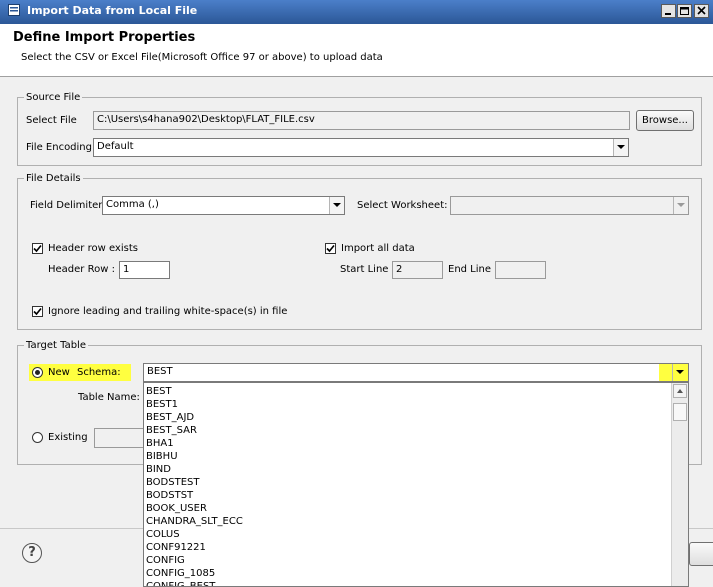 The image size is (713, 587). What do you see at coordinates (104, 37) in the screenshot?
I see `page-title: Define Import Properties` at bounding box center [104, 37].